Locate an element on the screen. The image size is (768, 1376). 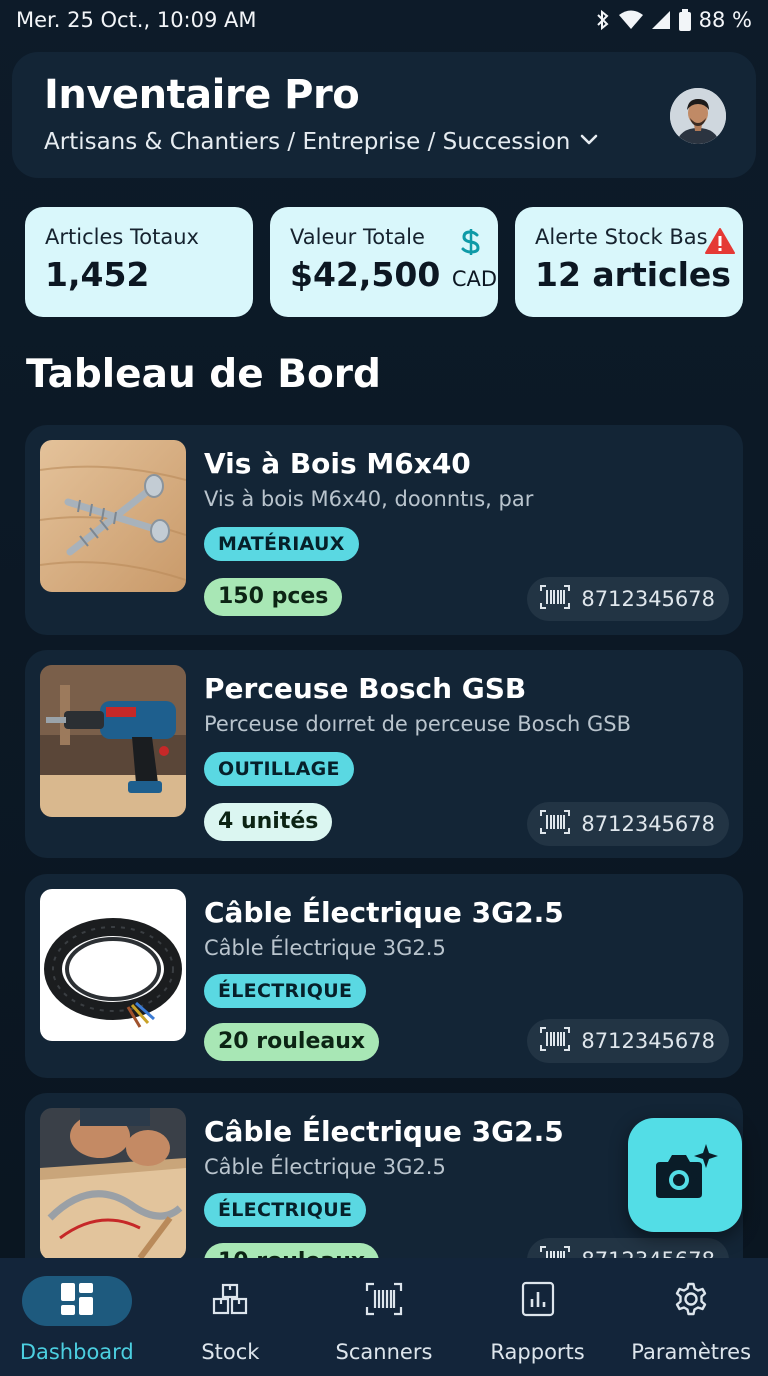
gear-icon is located at coordinates (691, 1301).